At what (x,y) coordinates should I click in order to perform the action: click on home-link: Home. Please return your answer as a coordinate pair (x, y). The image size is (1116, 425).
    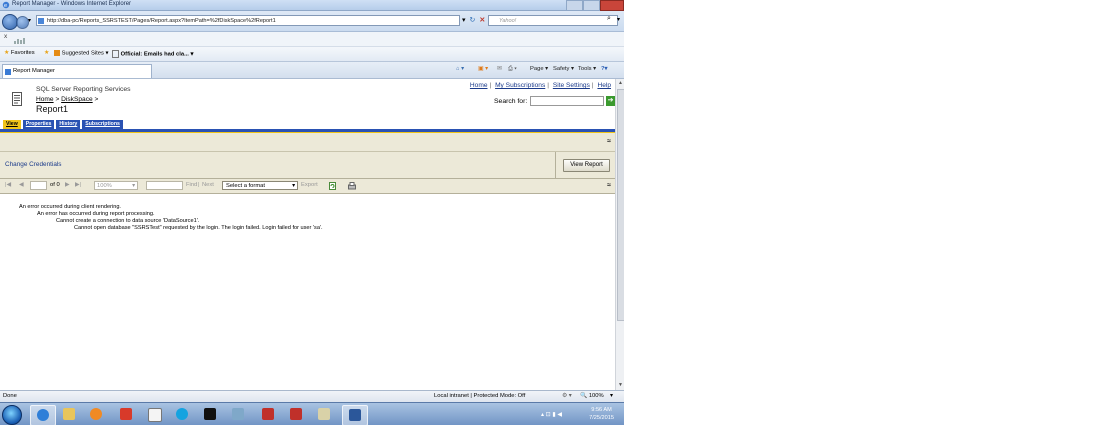
    Looking at the image, I should click on (479, 85).